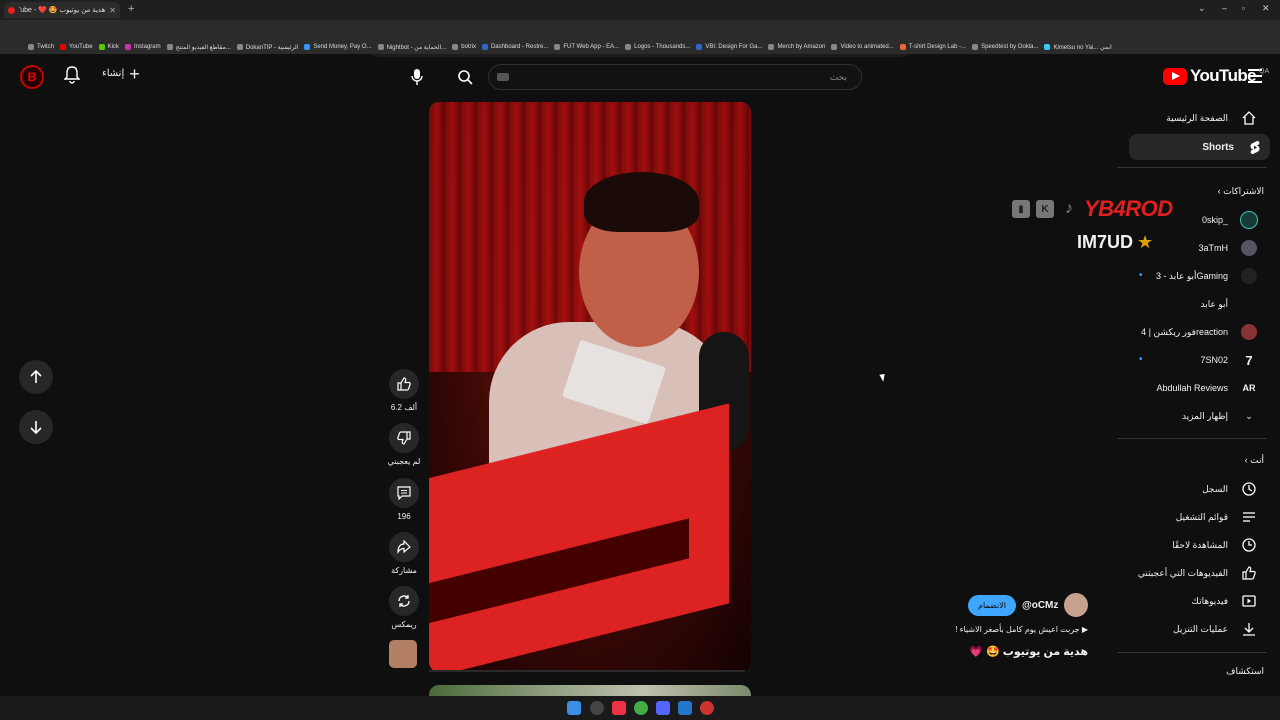 The height and width of the screenshot is (720, 1280). I want to click on sidebar-item-liked-videos: الفيديوهات التي أعجبتني, so click(1183, 573).